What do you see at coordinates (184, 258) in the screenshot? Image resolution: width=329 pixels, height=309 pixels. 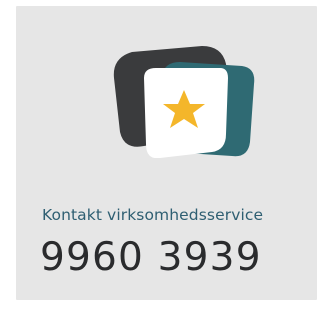 I see `phone-number: 9960 3939` at bounding box center [184, 258].